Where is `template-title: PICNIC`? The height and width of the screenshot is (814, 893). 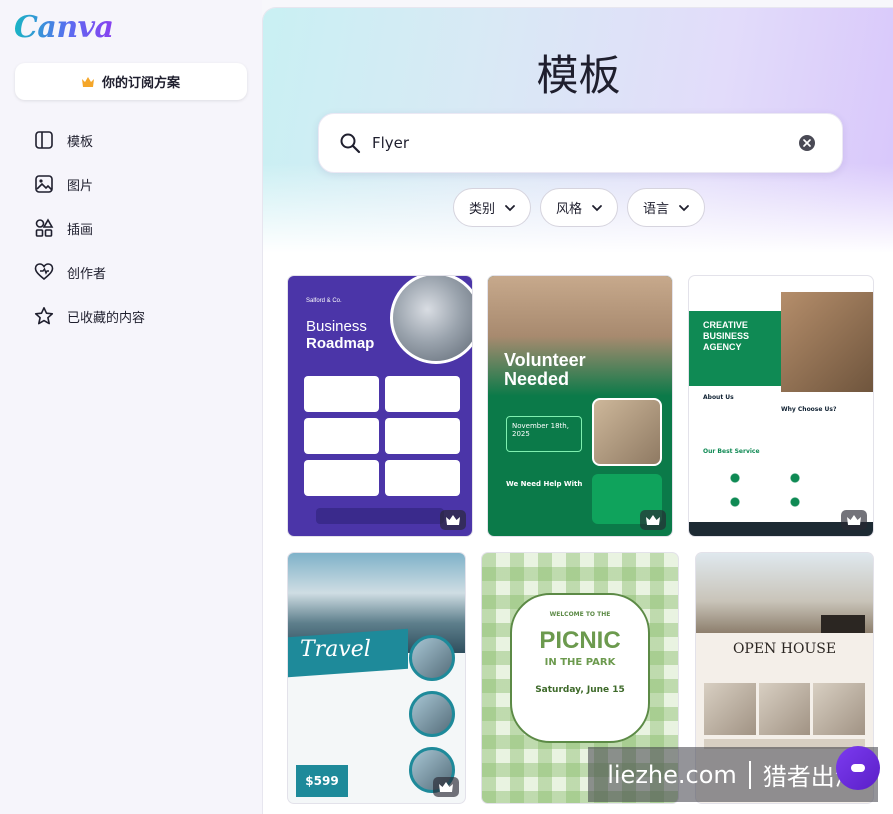
template-title: PICNIC is located at coordinates (580, 640).